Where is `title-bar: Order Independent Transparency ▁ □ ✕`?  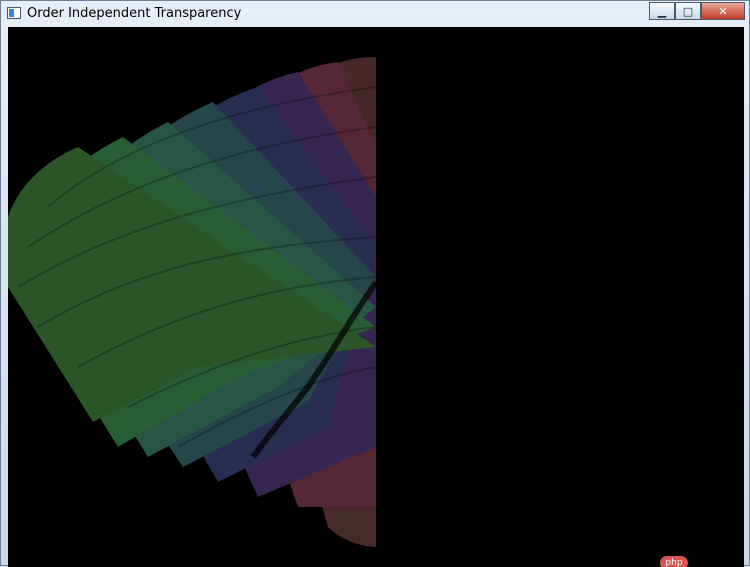 title-bar: Order Independent Transparency ▁ □ ✕ is located at coordinates (375, 14).